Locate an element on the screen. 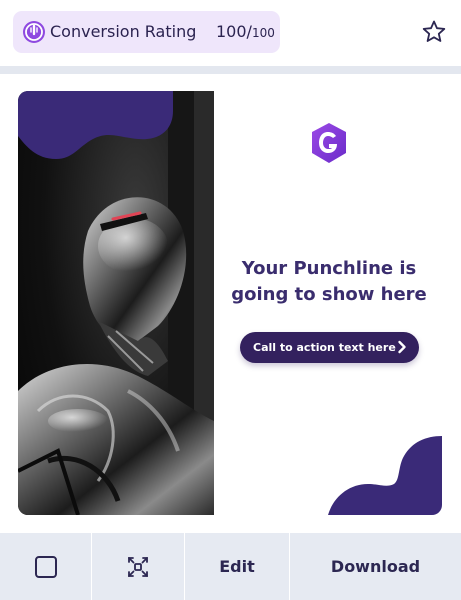 The image size is (461, 600). conversion-rating-badge: Conversion Rating 100/100 is located at coordinates (146, 32).